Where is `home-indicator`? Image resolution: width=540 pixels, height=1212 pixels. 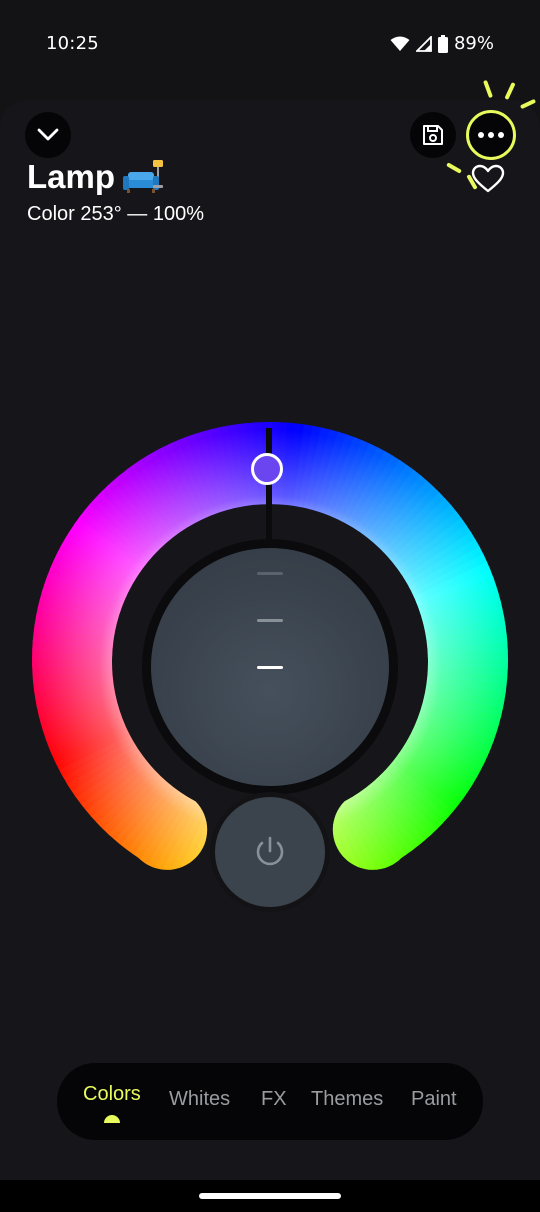
home-indicator is located at coordinates (270, 1196).